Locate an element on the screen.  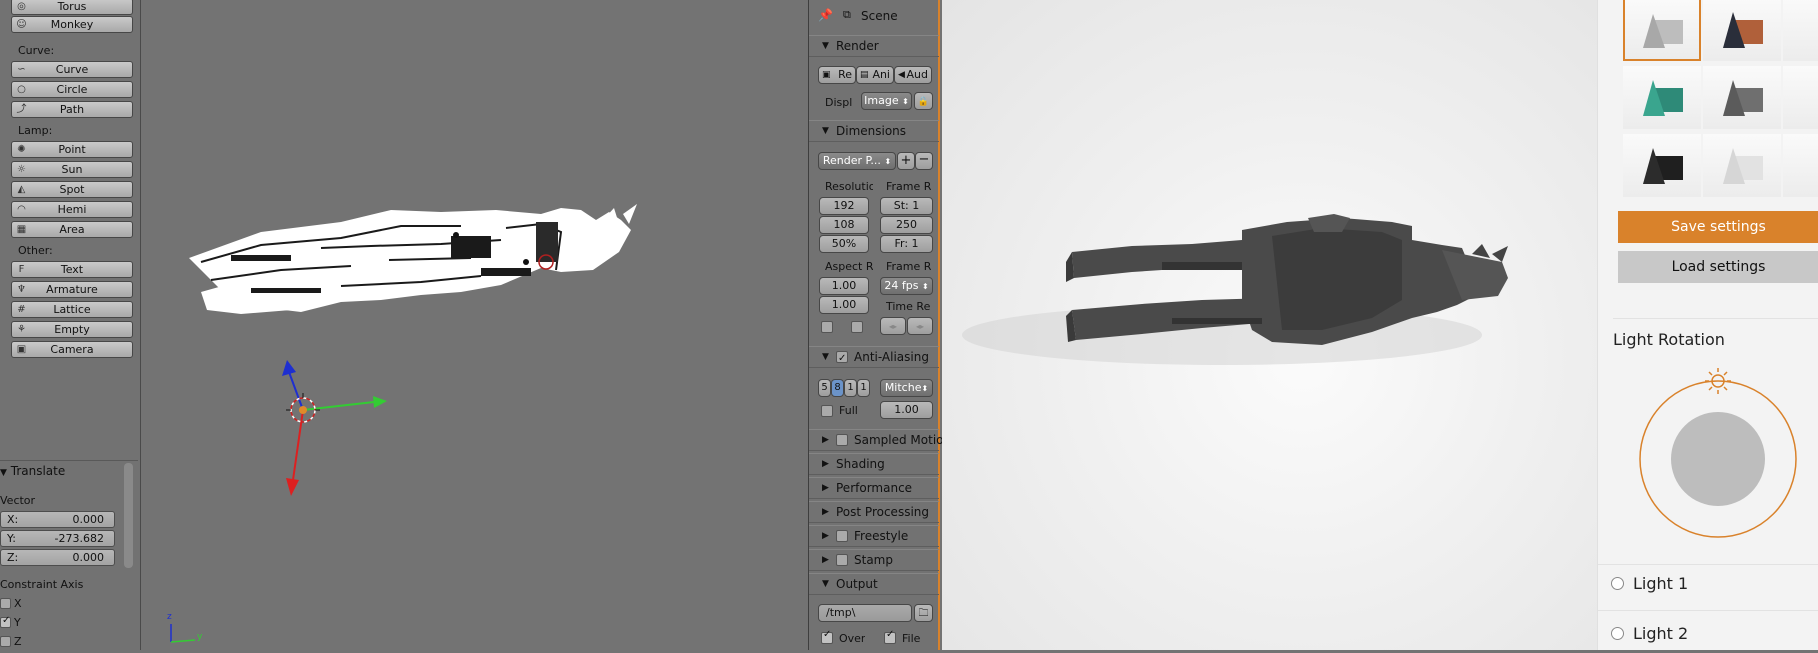
add-point-lamp-button: ✺ Point is located at coordinates (72, 149).